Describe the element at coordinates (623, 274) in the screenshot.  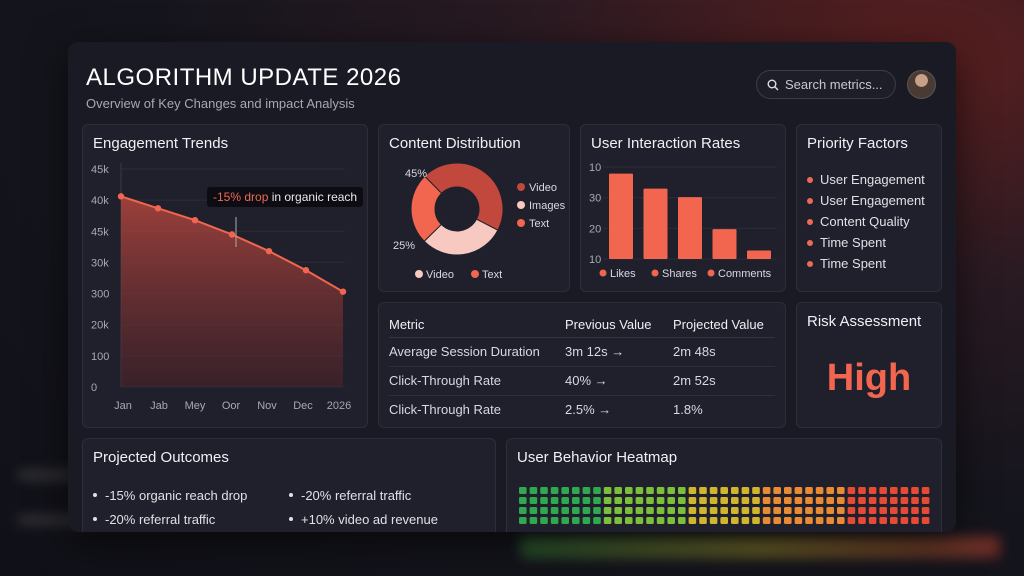
I see `legend-label: Likes` at that location.